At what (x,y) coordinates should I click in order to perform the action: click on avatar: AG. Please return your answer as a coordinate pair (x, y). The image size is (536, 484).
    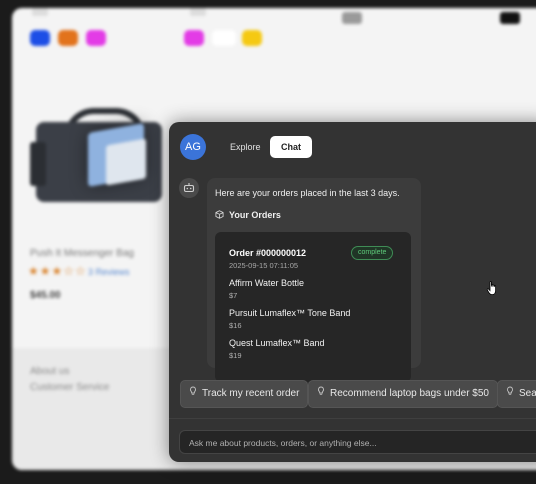
    Looking at the image, I should click on (193, 147).